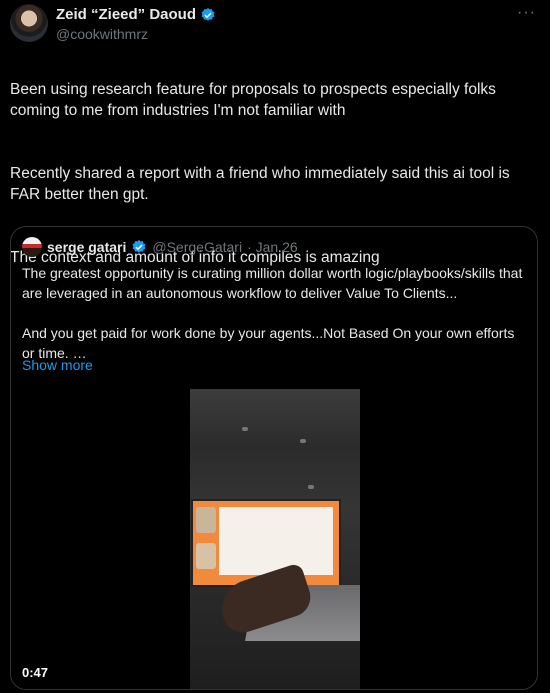 The width and height of the screenshot is (550, 693). What do you see at coordinates (29, 23) in the screenshot?
I see `author-avatar` at bounding box center [29, 23].